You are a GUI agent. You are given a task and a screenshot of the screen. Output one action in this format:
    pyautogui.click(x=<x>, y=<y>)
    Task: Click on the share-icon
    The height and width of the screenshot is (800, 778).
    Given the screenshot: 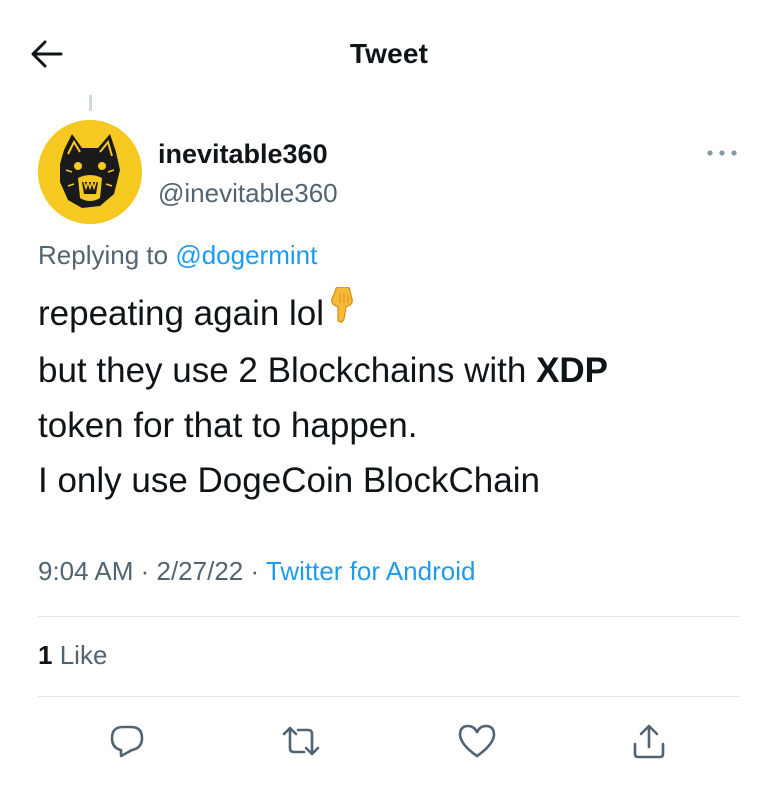 What is the action you would take?
    pyautogui.click(x=649, y=741)
    